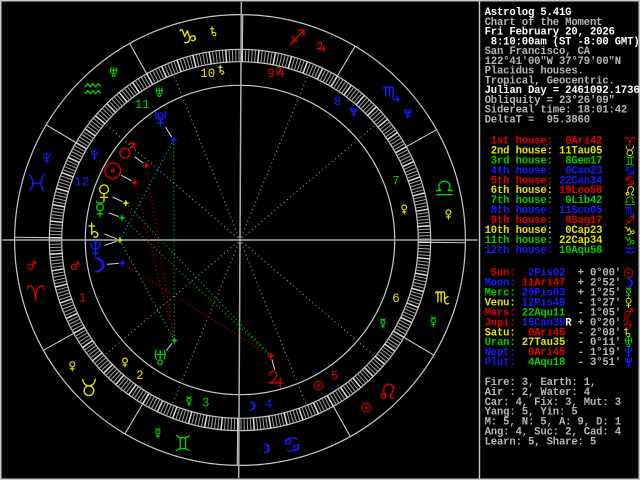 Image resolution: width=640 pixels, height=480 pixels. I want to click on svg-text: 3, so click(206, 404).